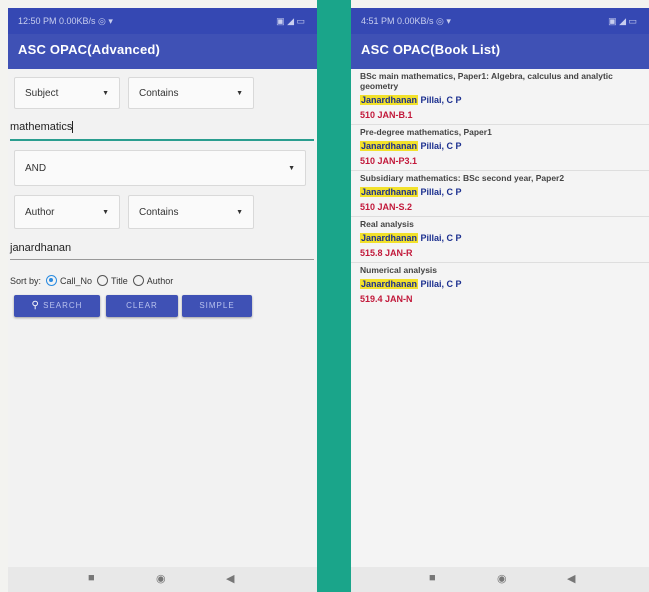 This screenshot has width=649, height=592. I want to click on boolean-operator-select: AND ▼, so click(160, 168).